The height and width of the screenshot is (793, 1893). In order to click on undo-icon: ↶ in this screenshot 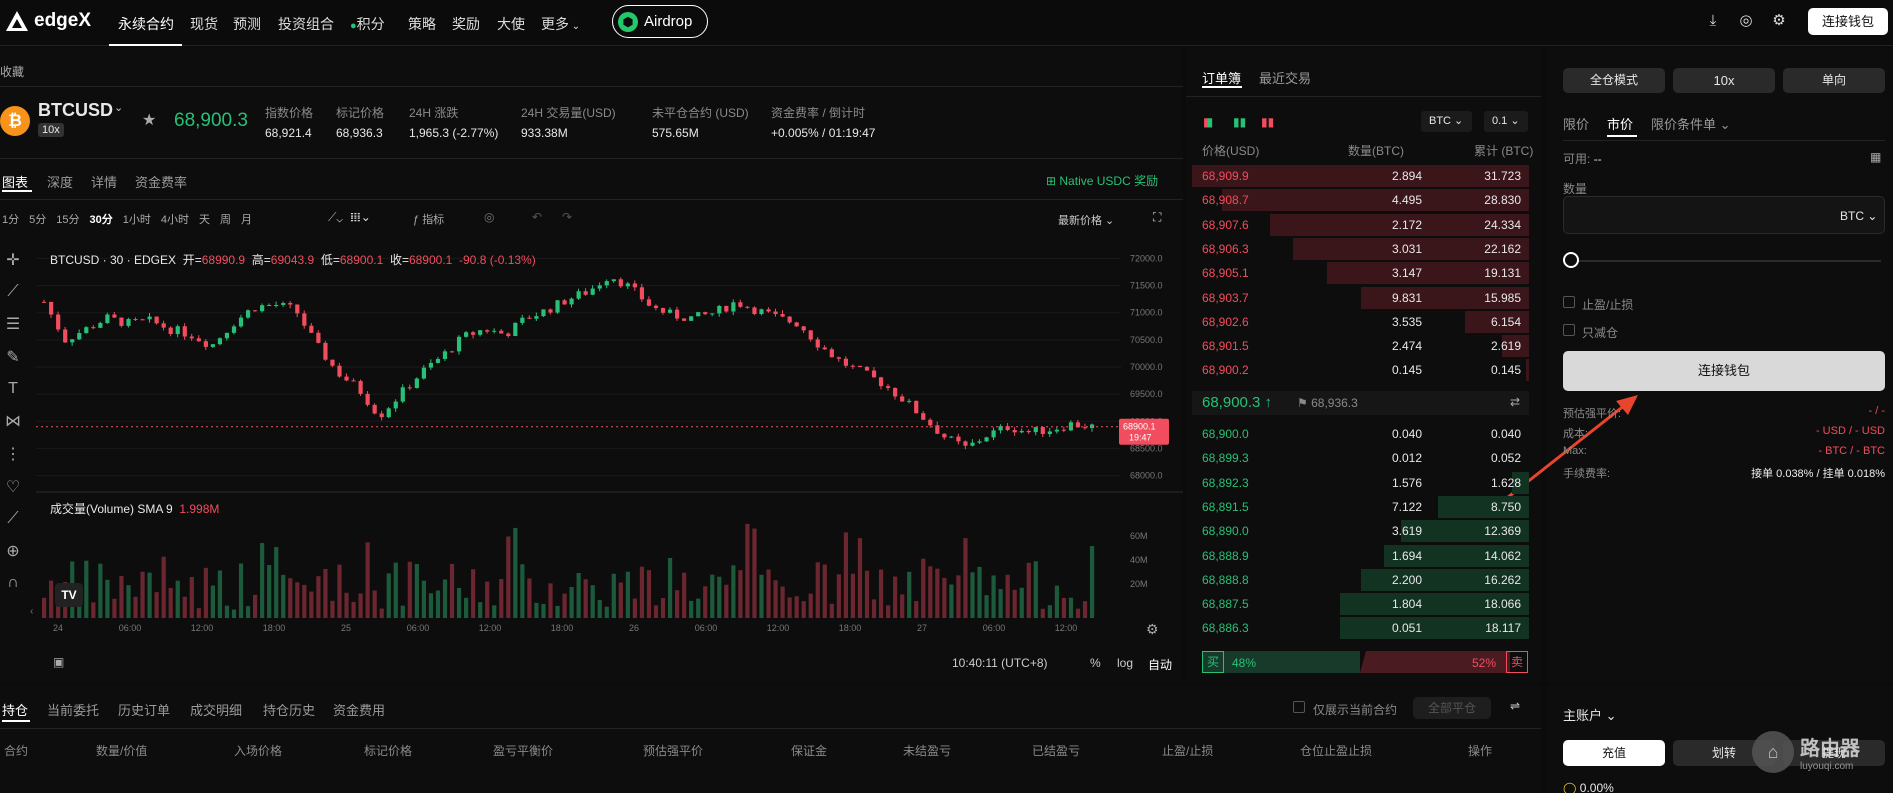, I will do `click(537, 217)`.